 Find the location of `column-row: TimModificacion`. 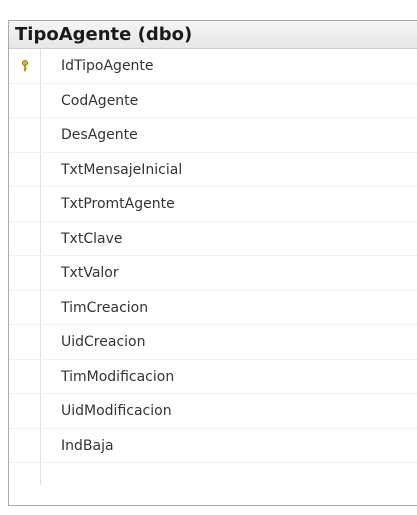

column-row: TimModificacion is located at coordinates (213, 377).